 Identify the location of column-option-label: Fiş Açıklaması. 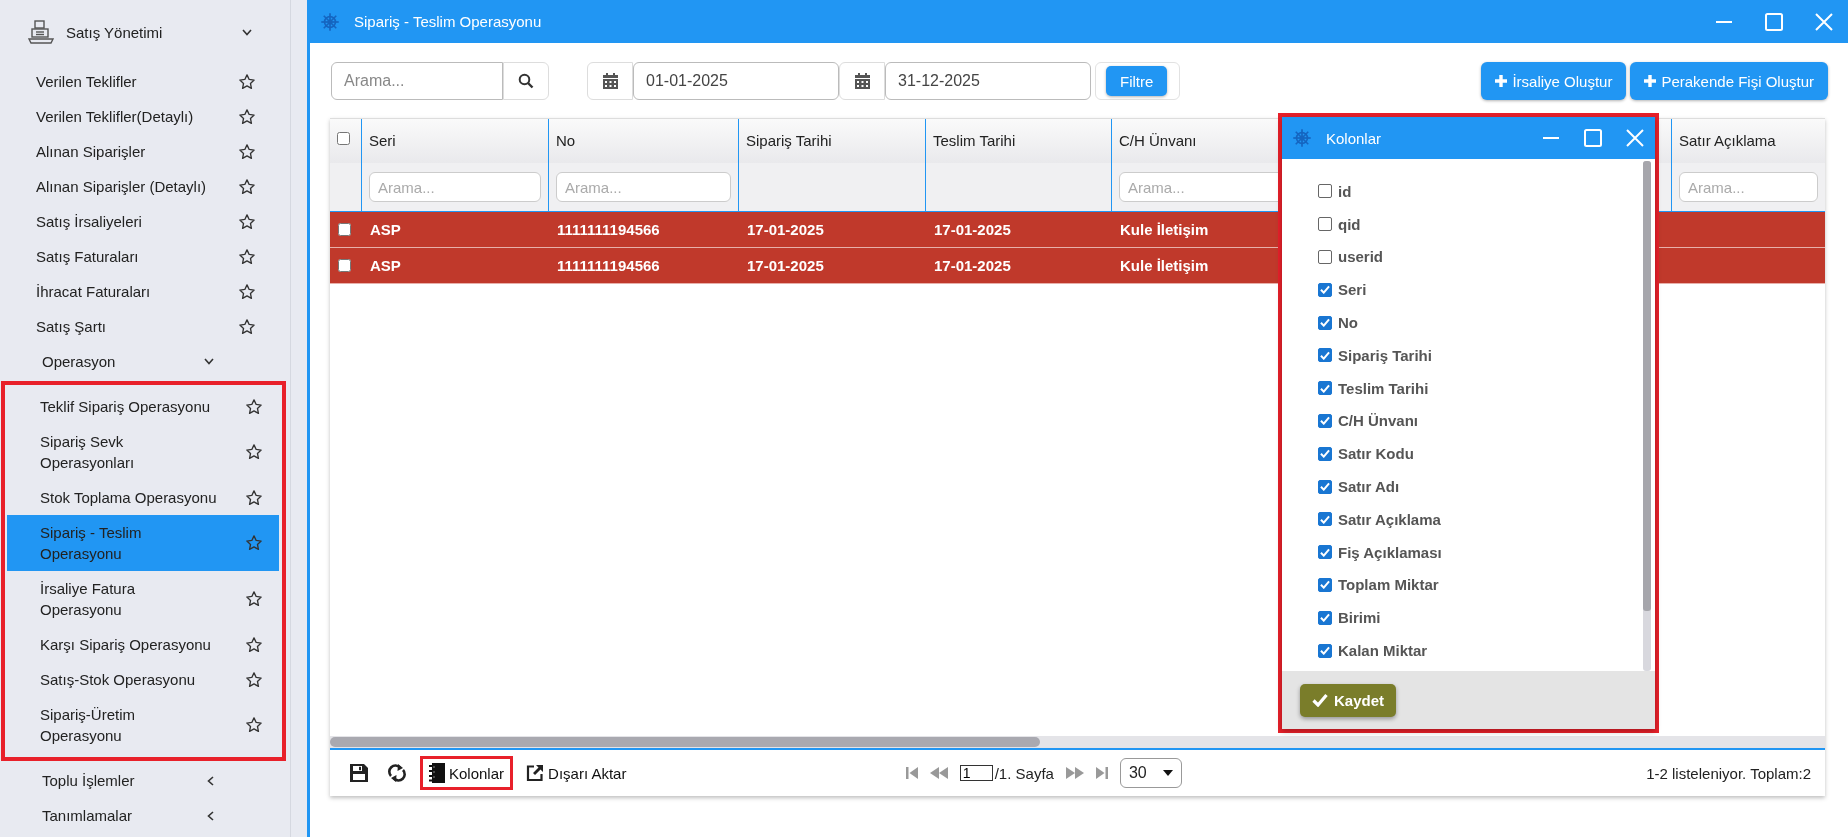
(1390, 552).